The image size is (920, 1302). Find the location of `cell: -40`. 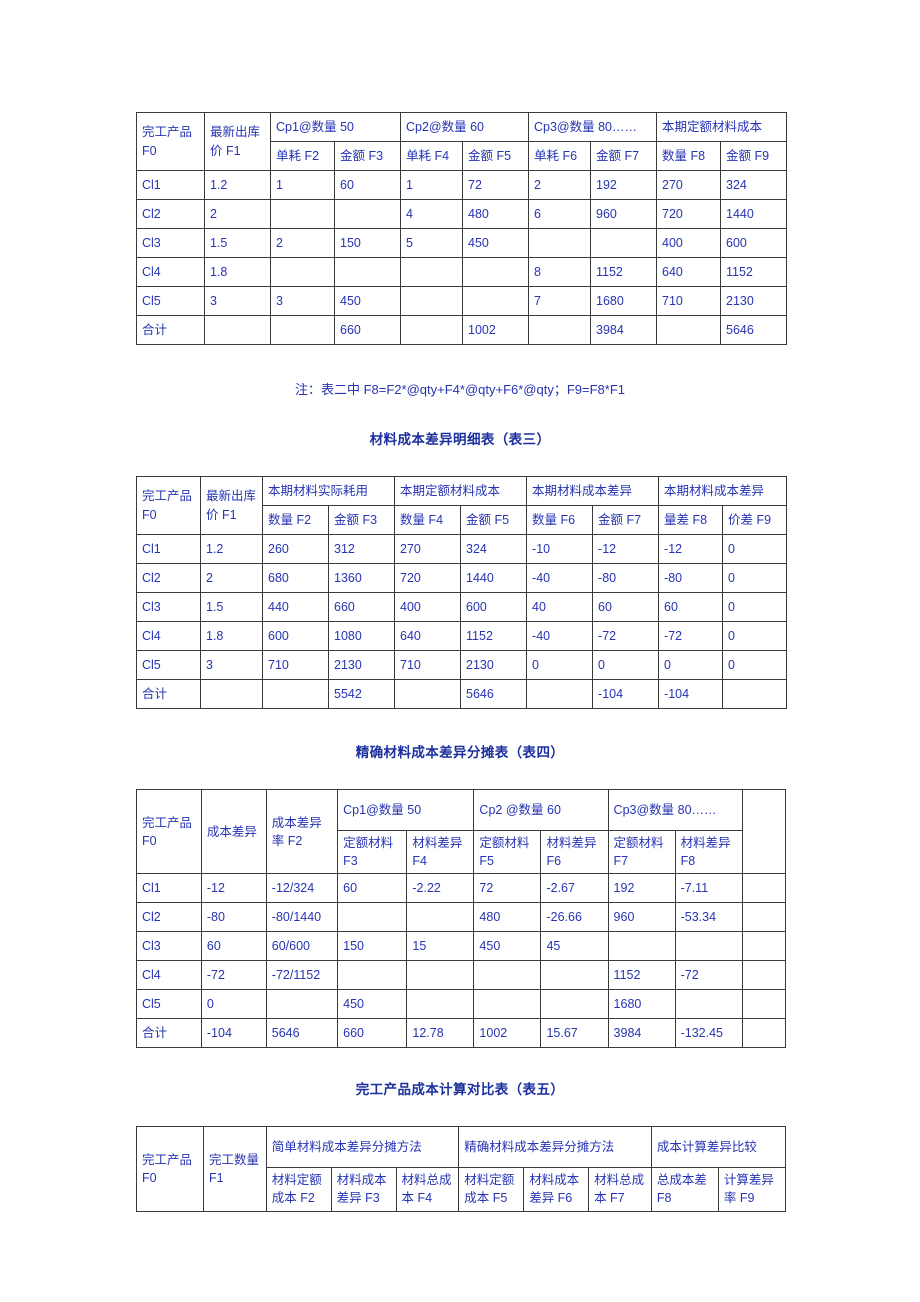

cell: -40 is located at coordinates (560, 636).